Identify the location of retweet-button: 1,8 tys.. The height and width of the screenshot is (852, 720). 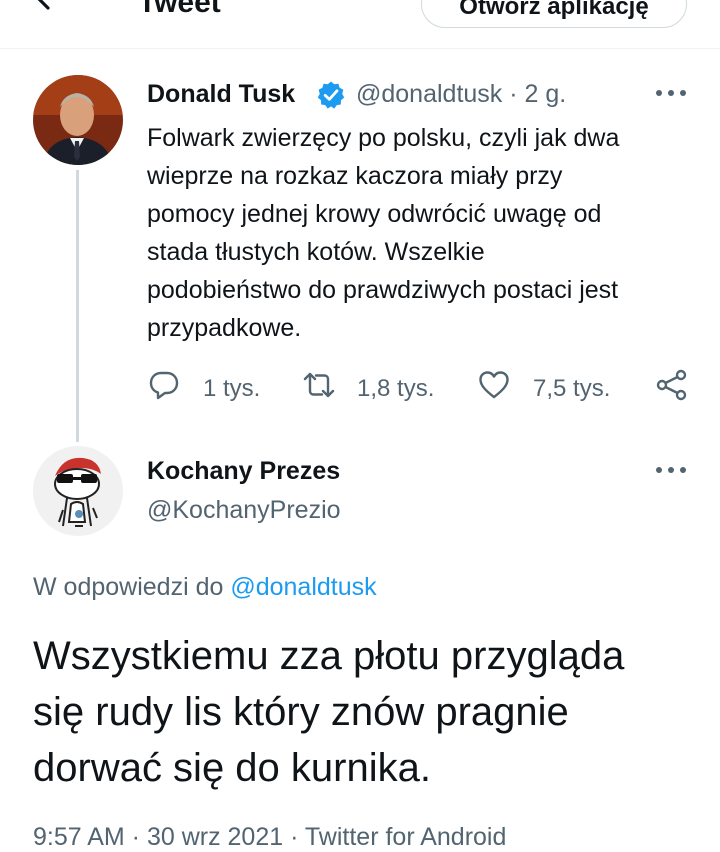
(372, 387).